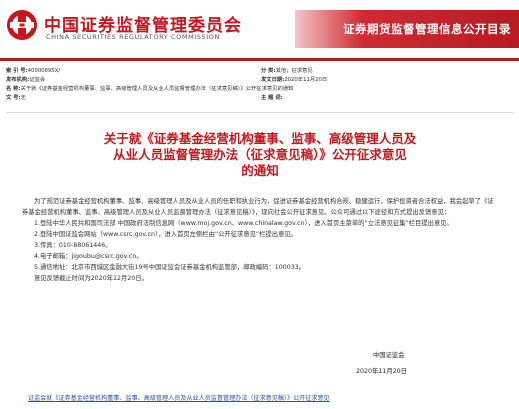  What do you see at coordinates (294, 71) in the screenshot?
I see `category-value: 其他；征求意见` at bounding box center [294, 71].